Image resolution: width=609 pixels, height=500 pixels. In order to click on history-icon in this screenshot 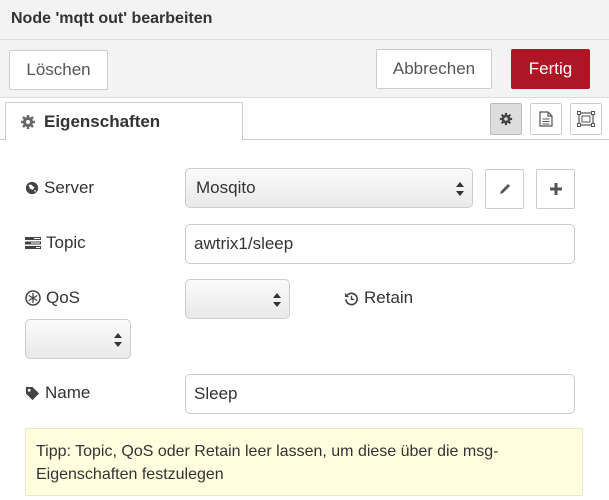, I will do `click(351, 298)`.